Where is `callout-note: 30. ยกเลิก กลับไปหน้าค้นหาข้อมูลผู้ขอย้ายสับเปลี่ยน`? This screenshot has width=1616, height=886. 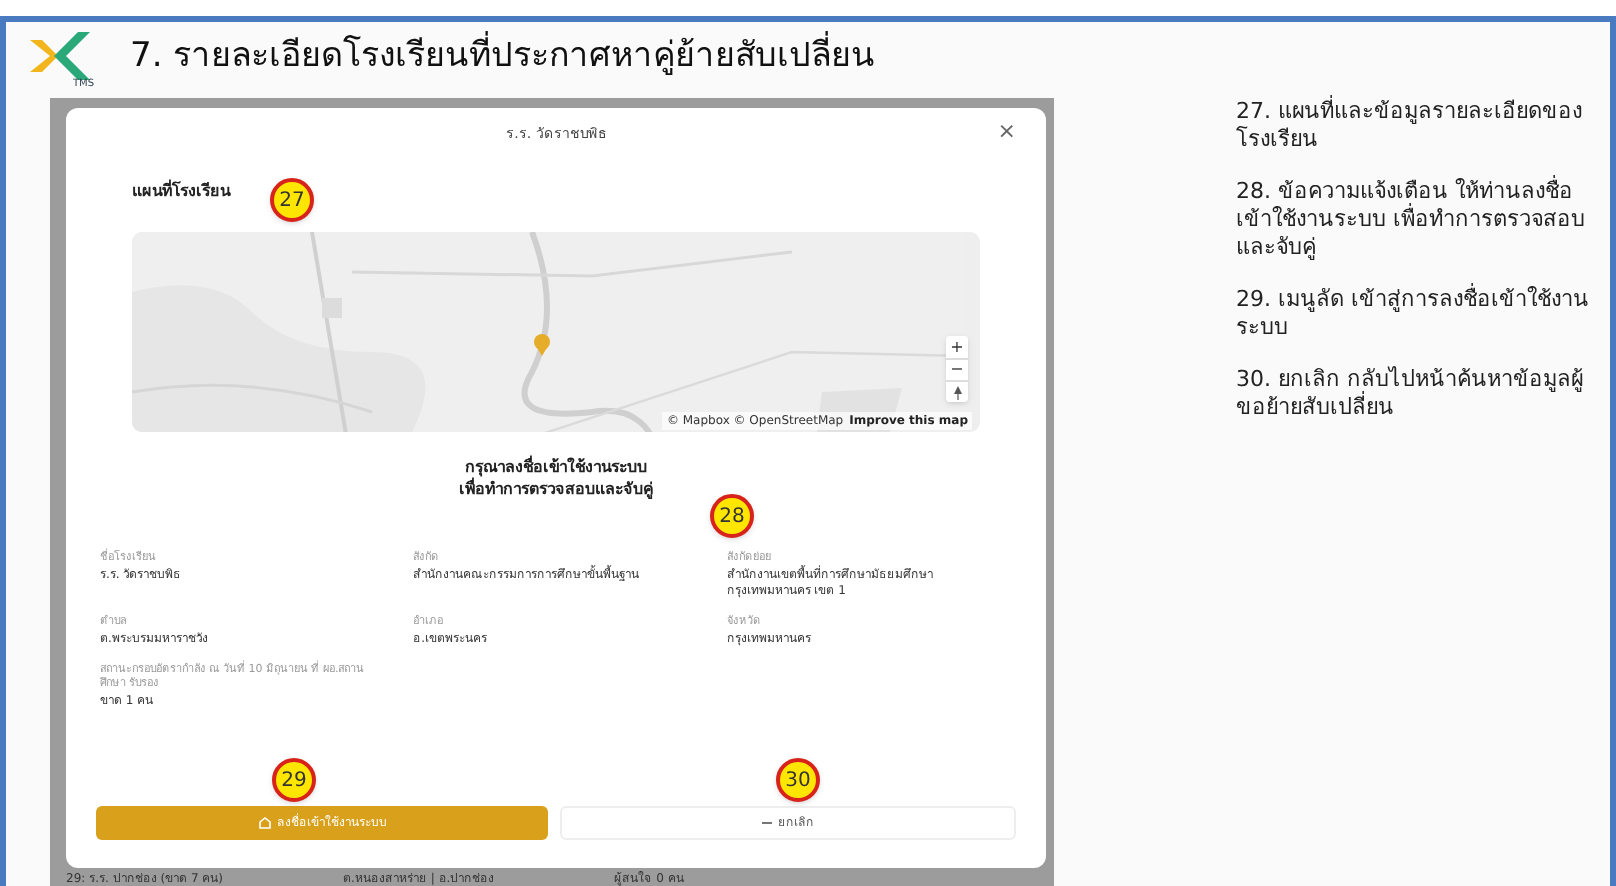 callout-note: 30. ยกเลิก กลับไปหน้าค้นหาข้อมูลผู้ขอย้ายสับเปลี่ยน is located at coordinates (1410, 394).